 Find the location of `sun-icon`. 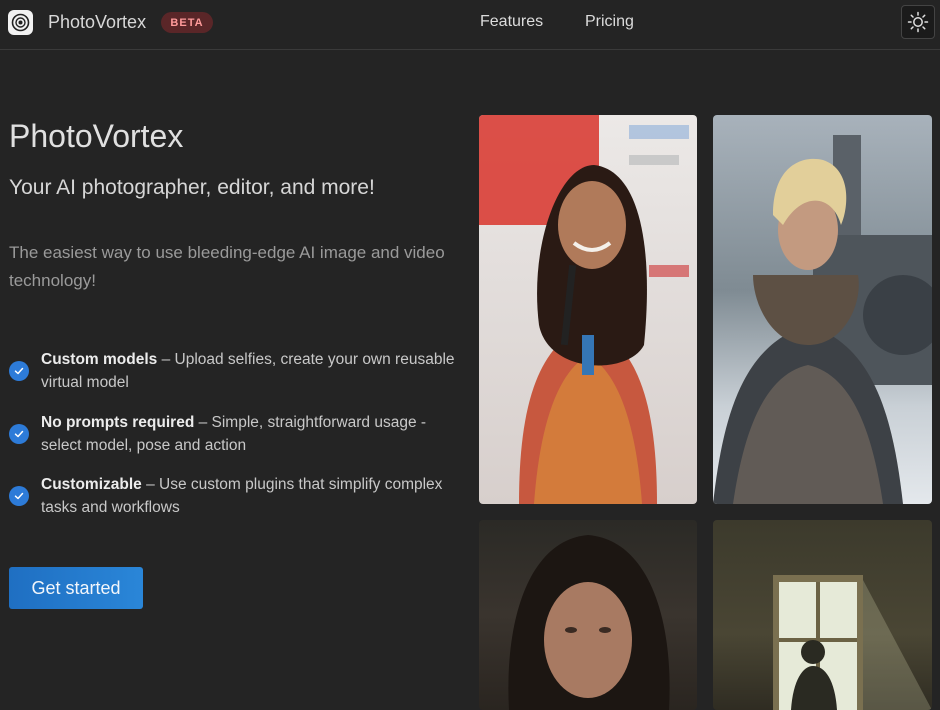

sun-icon is located at coordinates (918, 22).